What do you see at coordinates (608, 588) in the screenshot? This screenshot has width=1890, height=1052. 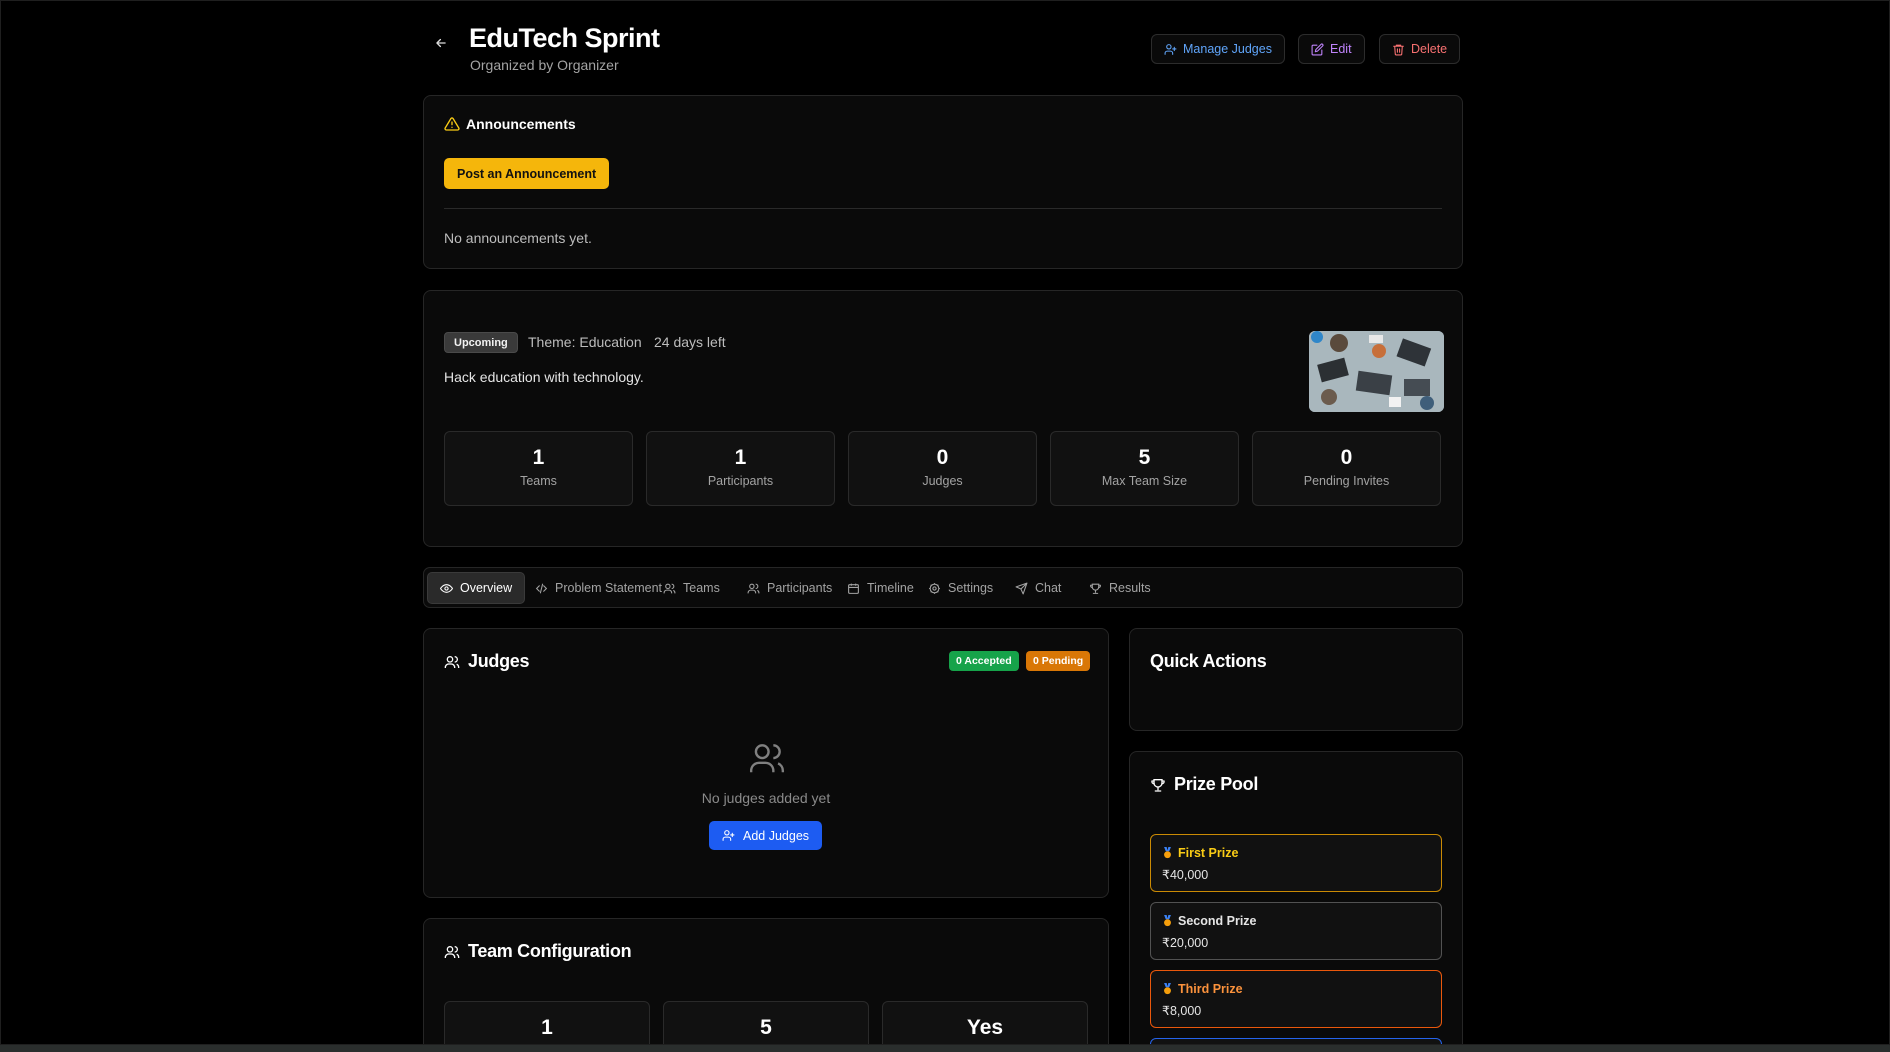 I see `tab-label: Problem Statement` at bounding box center [608, 588].